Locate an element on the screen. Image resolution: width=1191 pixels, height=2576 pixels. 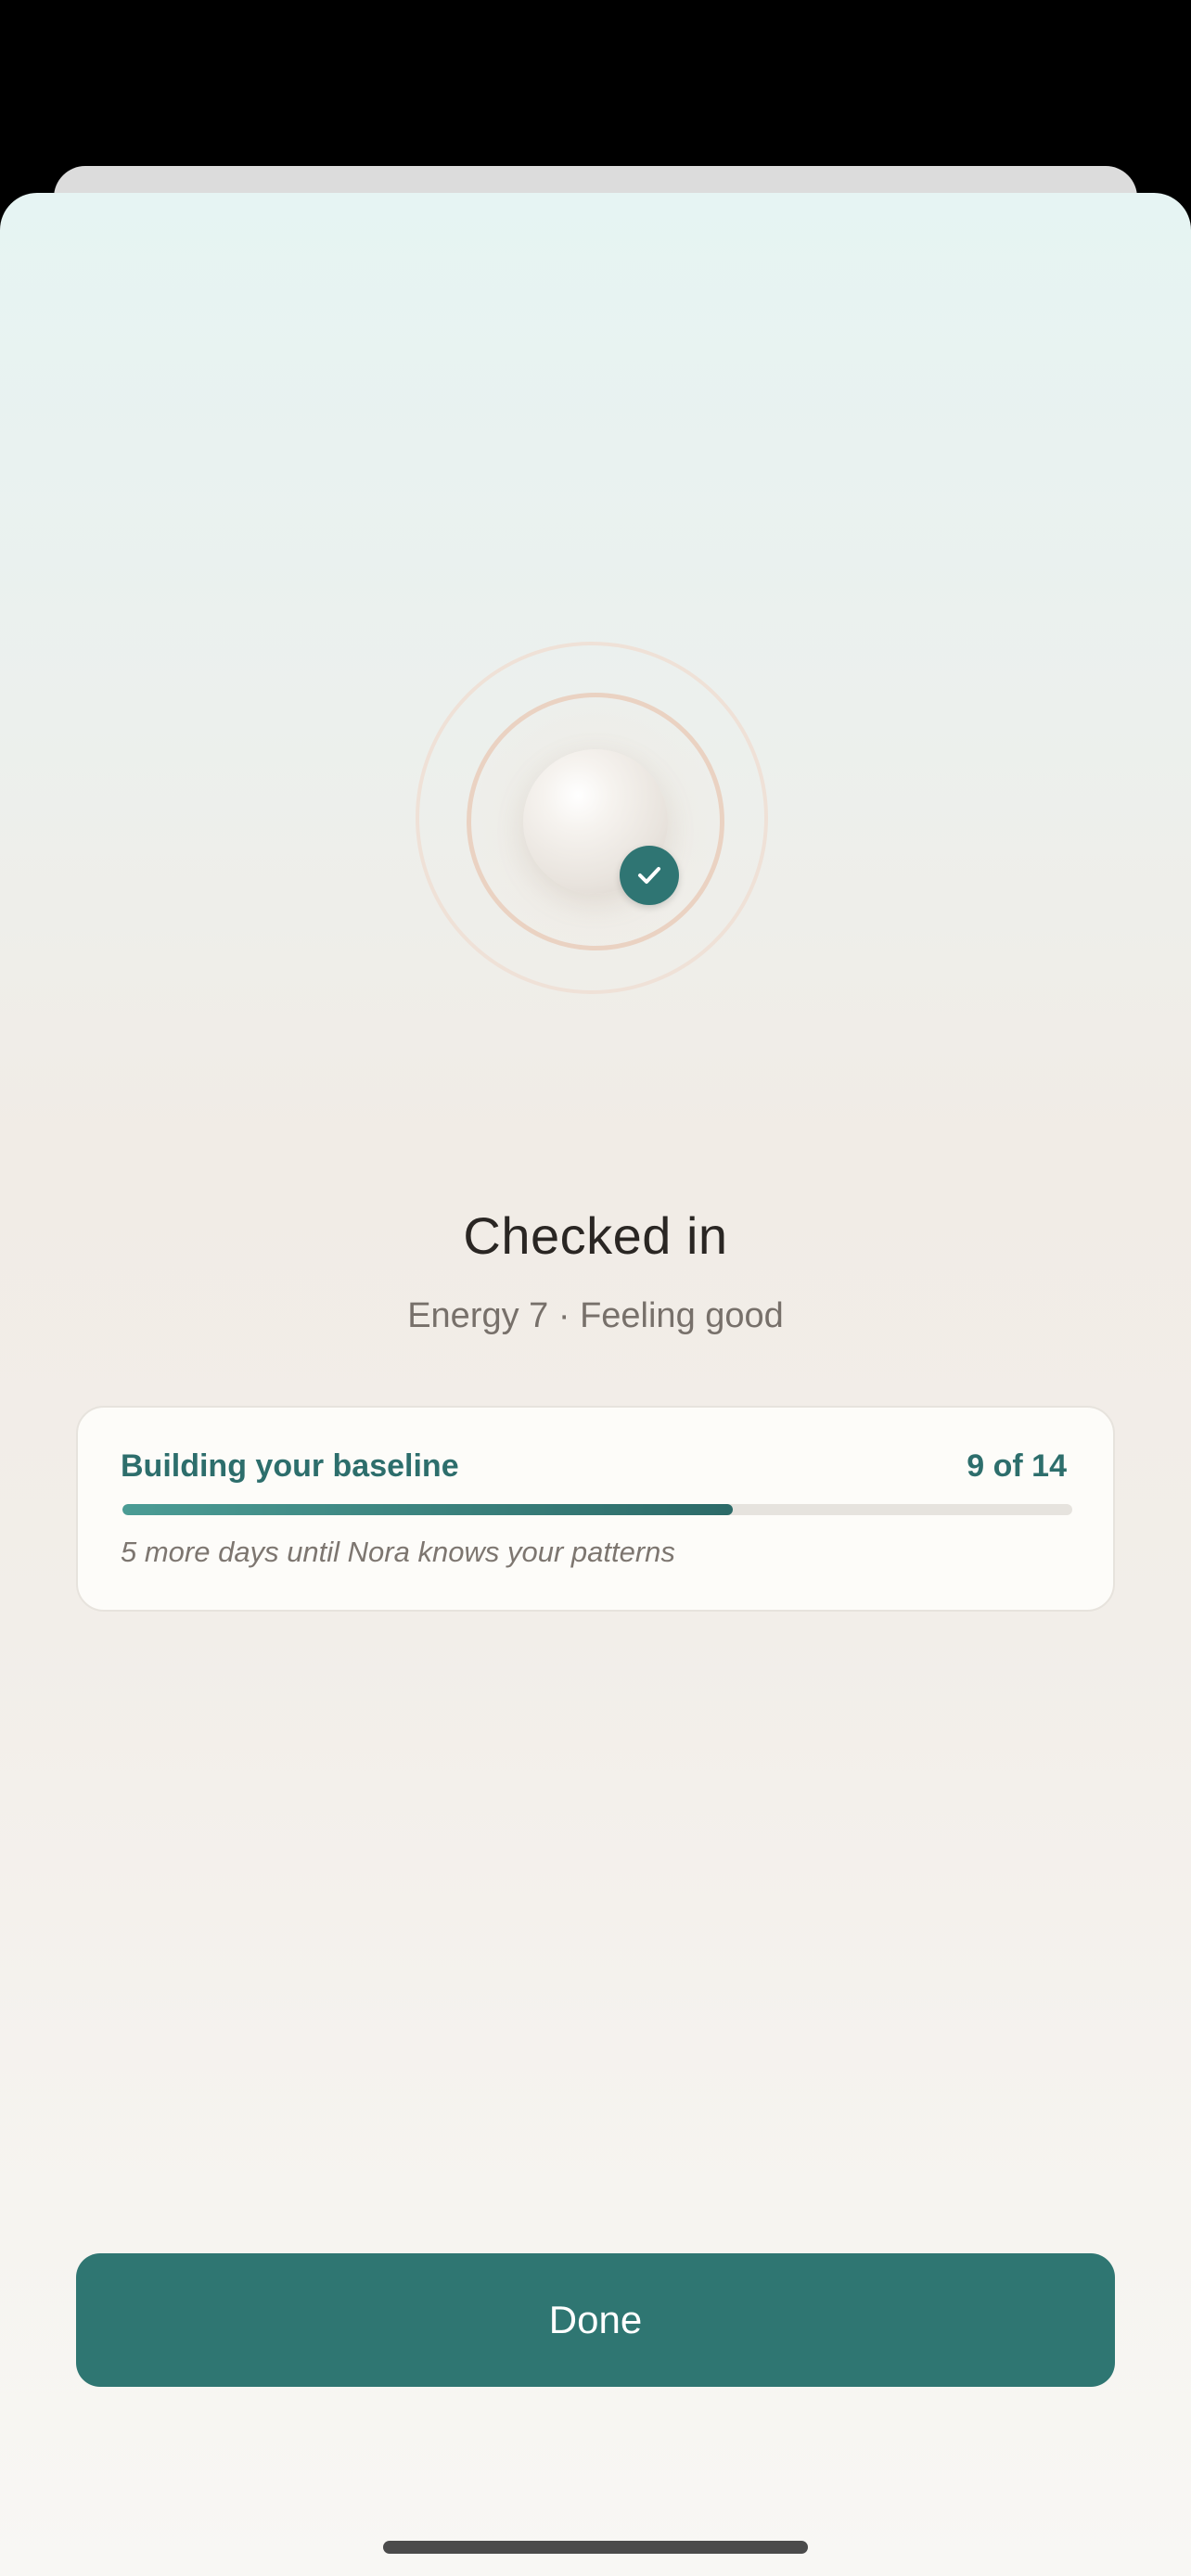
home-indicator is located at coordinates (595, 2547).